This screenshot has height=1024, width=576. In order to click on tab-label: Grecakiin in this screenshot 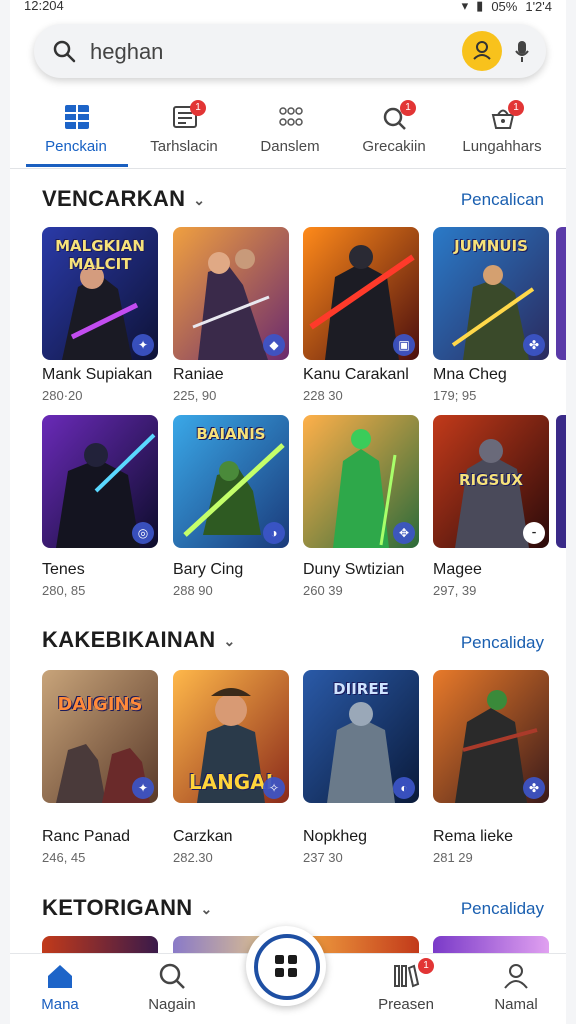, I will do `click(394, 146)`.